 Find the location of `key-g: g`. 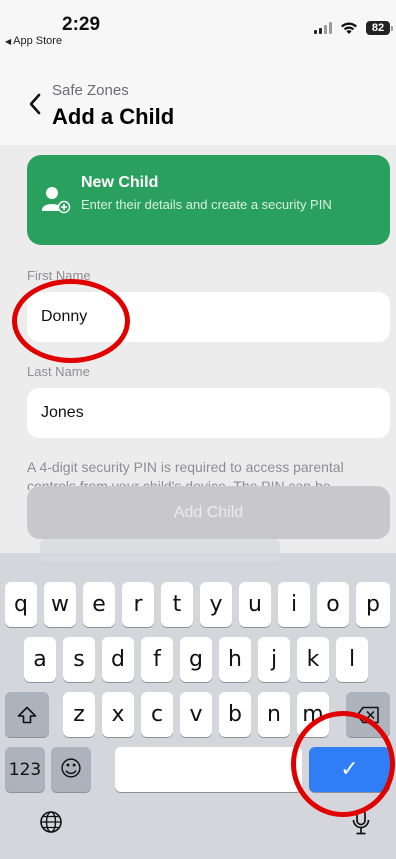

key-g: g is located at coordinates (196, 659).